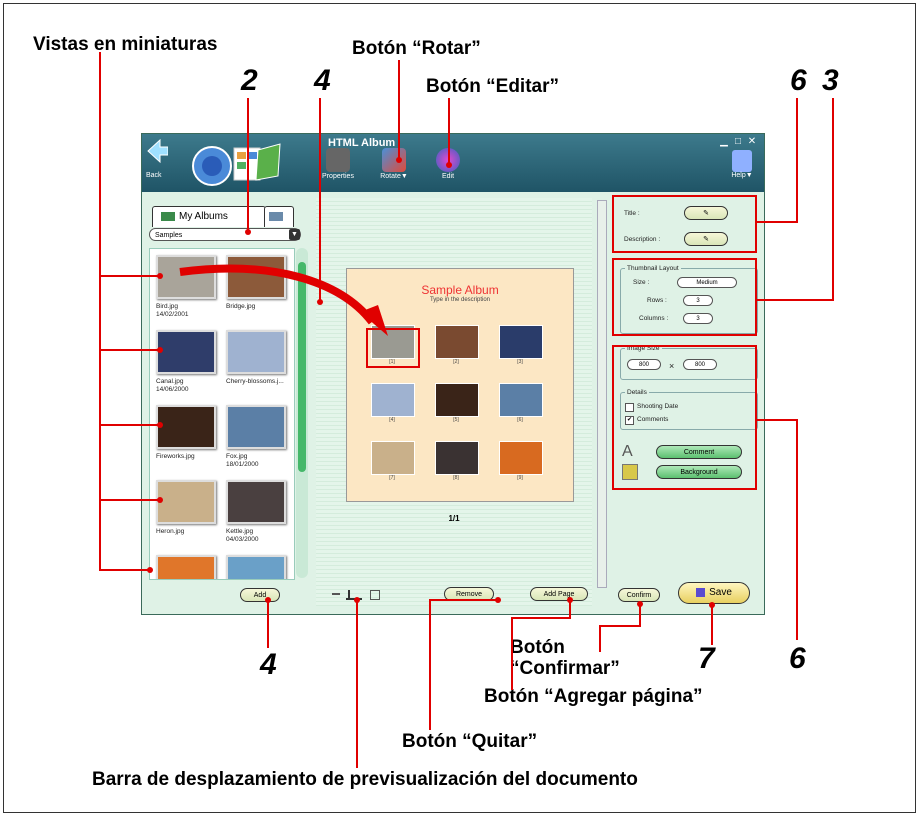  I want to click on zoom-scrollbar, so click(349, 595).